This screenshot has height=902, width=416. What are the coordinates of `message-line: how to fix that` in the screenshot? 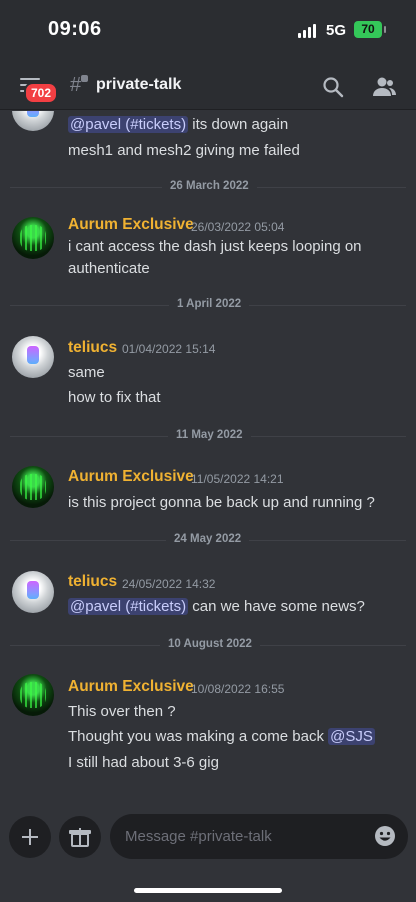 It's located at (114, 397).